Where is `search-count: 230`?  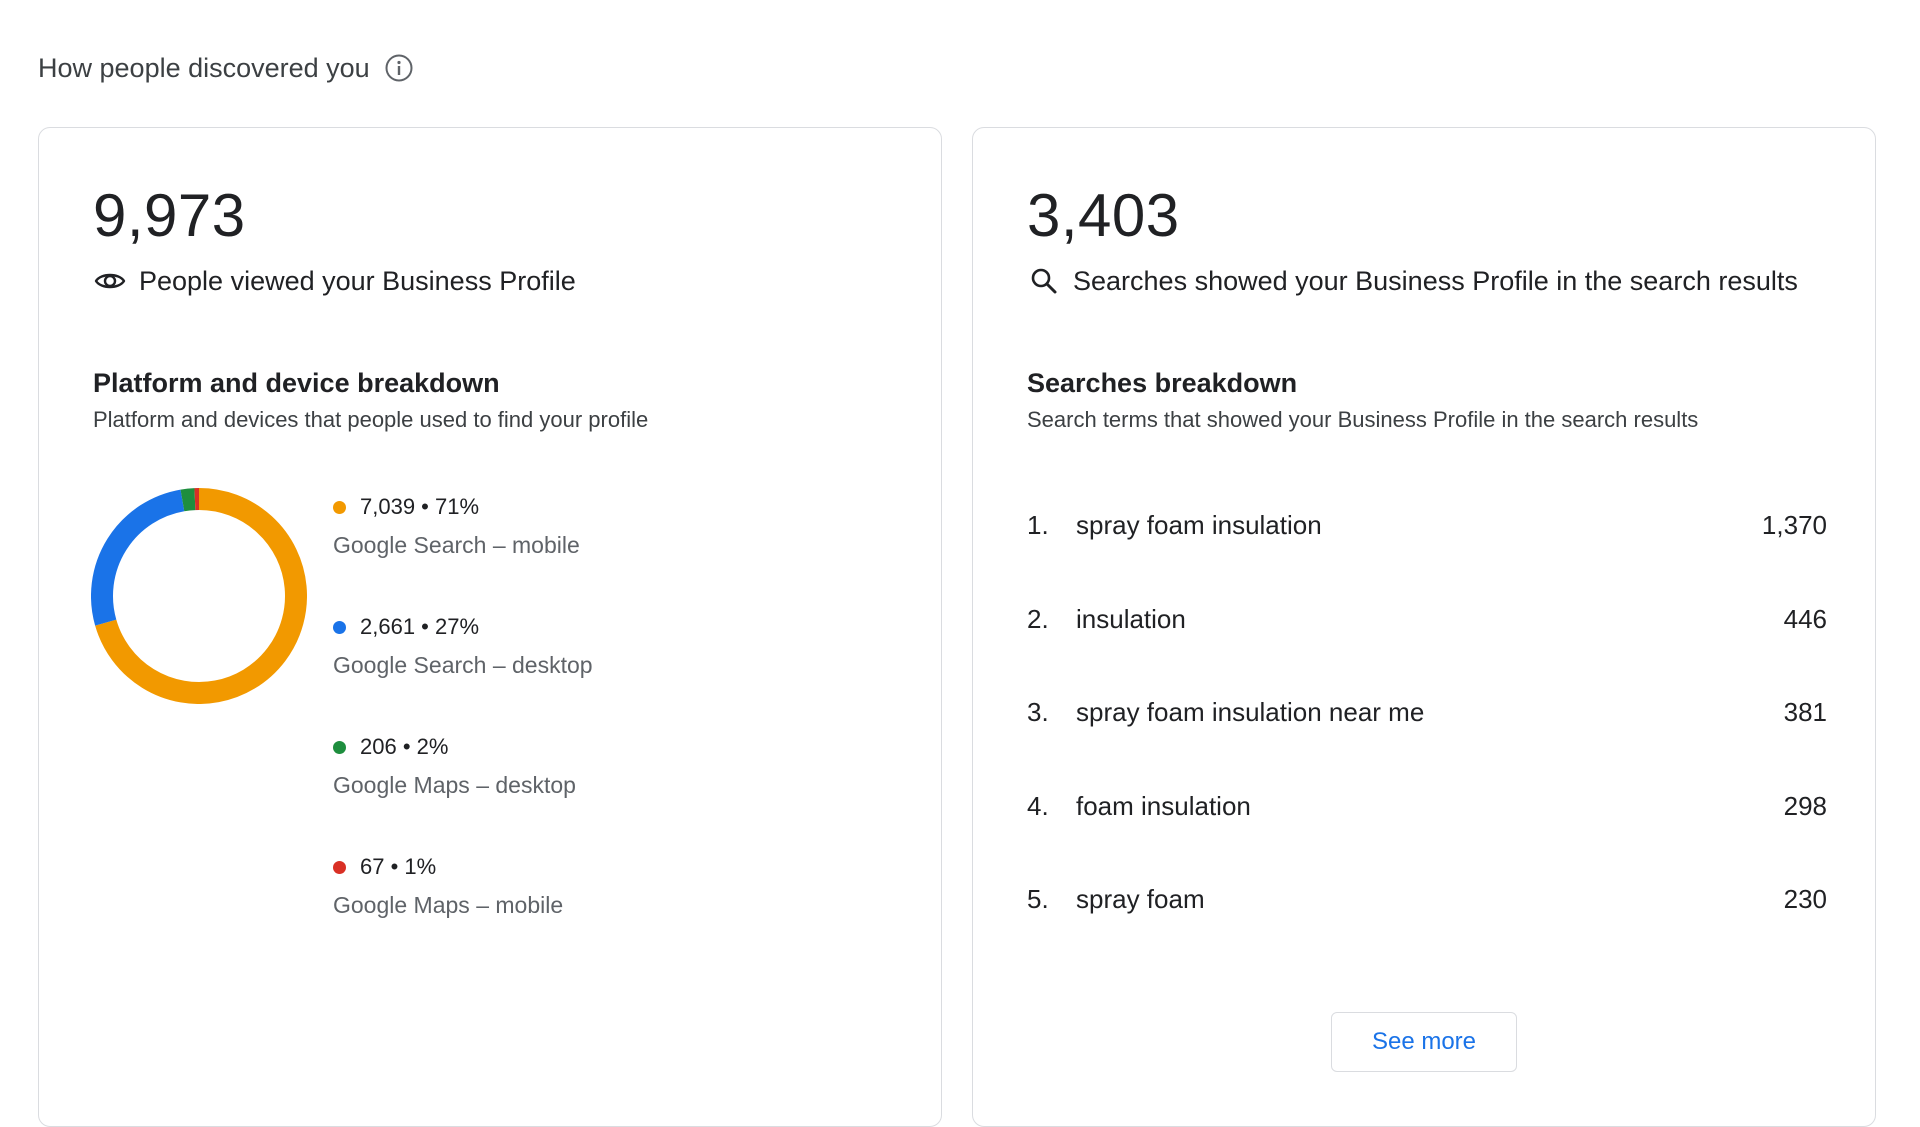
search-count: 230 is located at coordinates (1805, 899).